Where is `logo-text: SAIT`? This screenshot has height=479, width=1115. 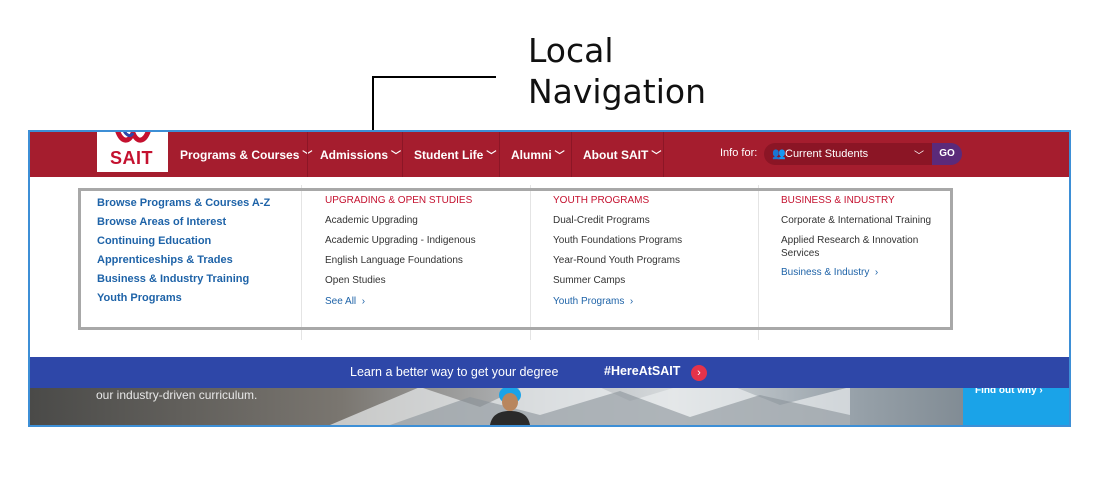
logo-text: SAIT is located at coordinates (132, 158).